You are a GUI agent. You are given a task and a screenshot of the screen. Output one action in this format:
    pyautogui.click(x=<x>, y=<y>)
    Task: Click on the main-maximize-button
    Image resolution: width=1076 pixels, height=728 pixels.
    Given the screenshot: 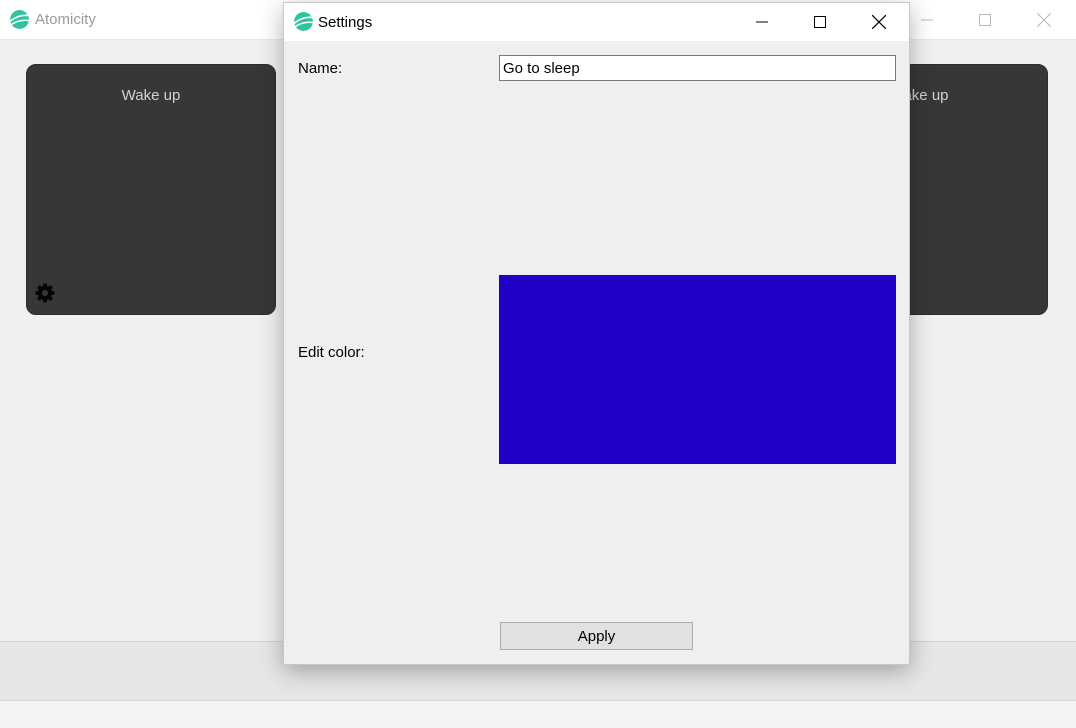 What is the action you would take?
    pyautogui.click(x=985, y=20)
    